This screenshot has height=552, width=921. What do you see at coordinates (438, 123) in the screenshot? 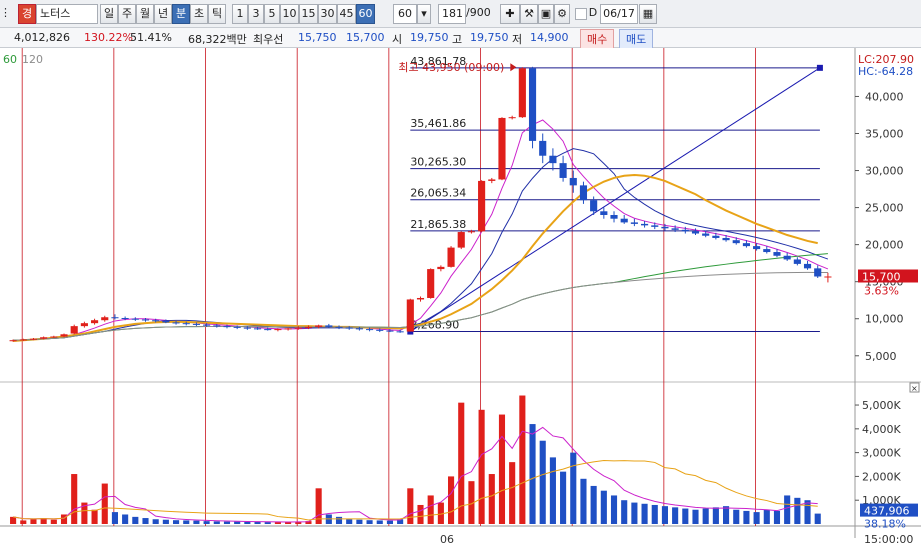
I see `fib-level-label: 35,461.86` at bounding box center [438, 123].